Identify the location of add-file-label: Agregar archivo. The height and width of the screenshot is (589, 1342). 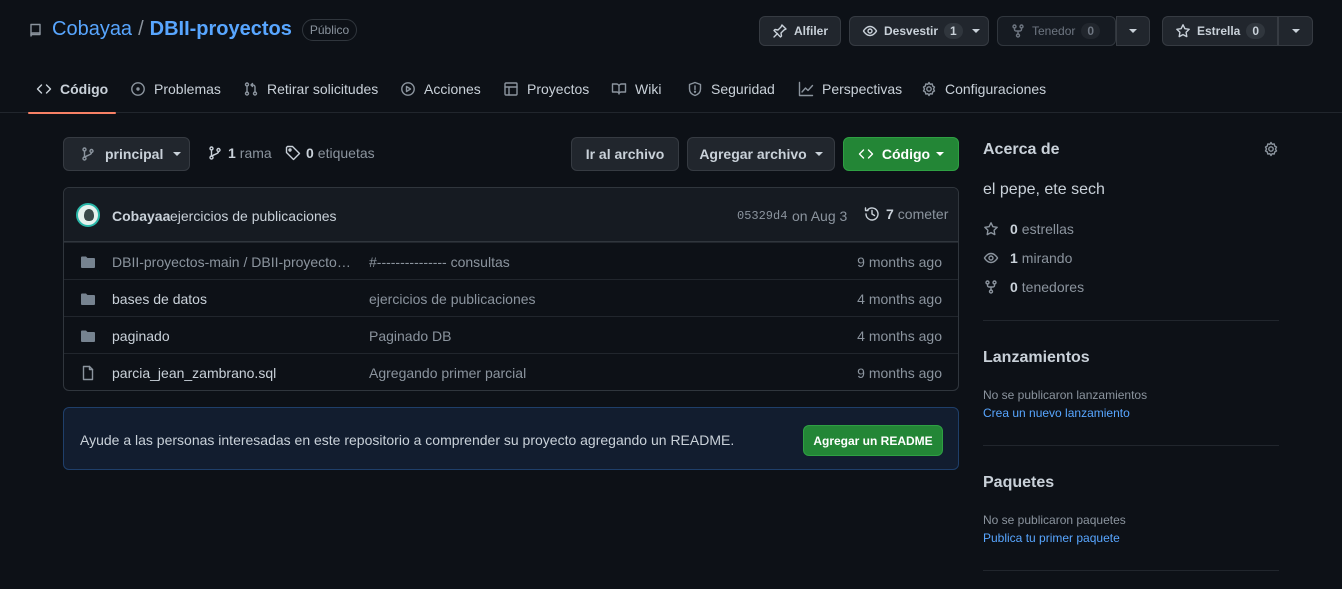
(753, 154).